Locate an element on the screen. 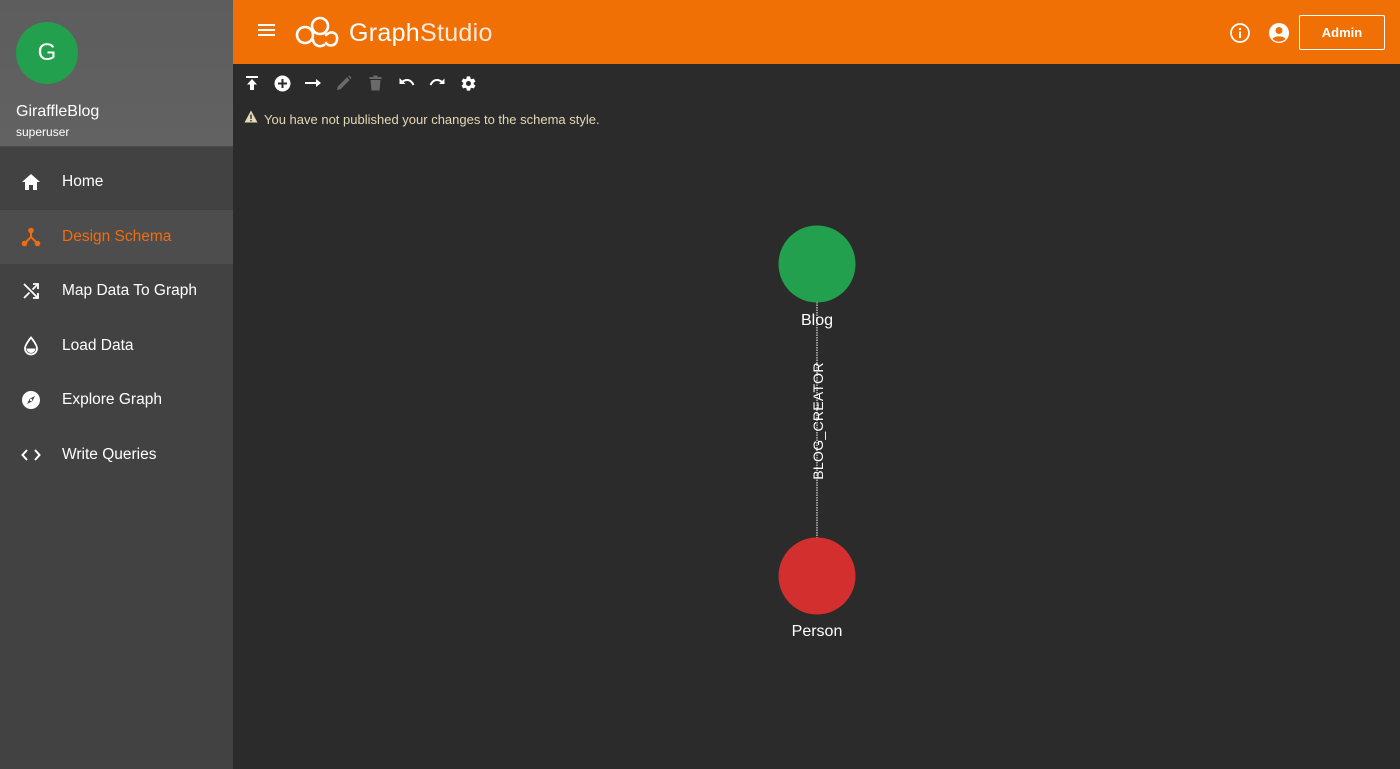 This screenshot has height=769, width=1400. sidebar-item-design-schema: Design Schema is located at coordinates (116, 236).